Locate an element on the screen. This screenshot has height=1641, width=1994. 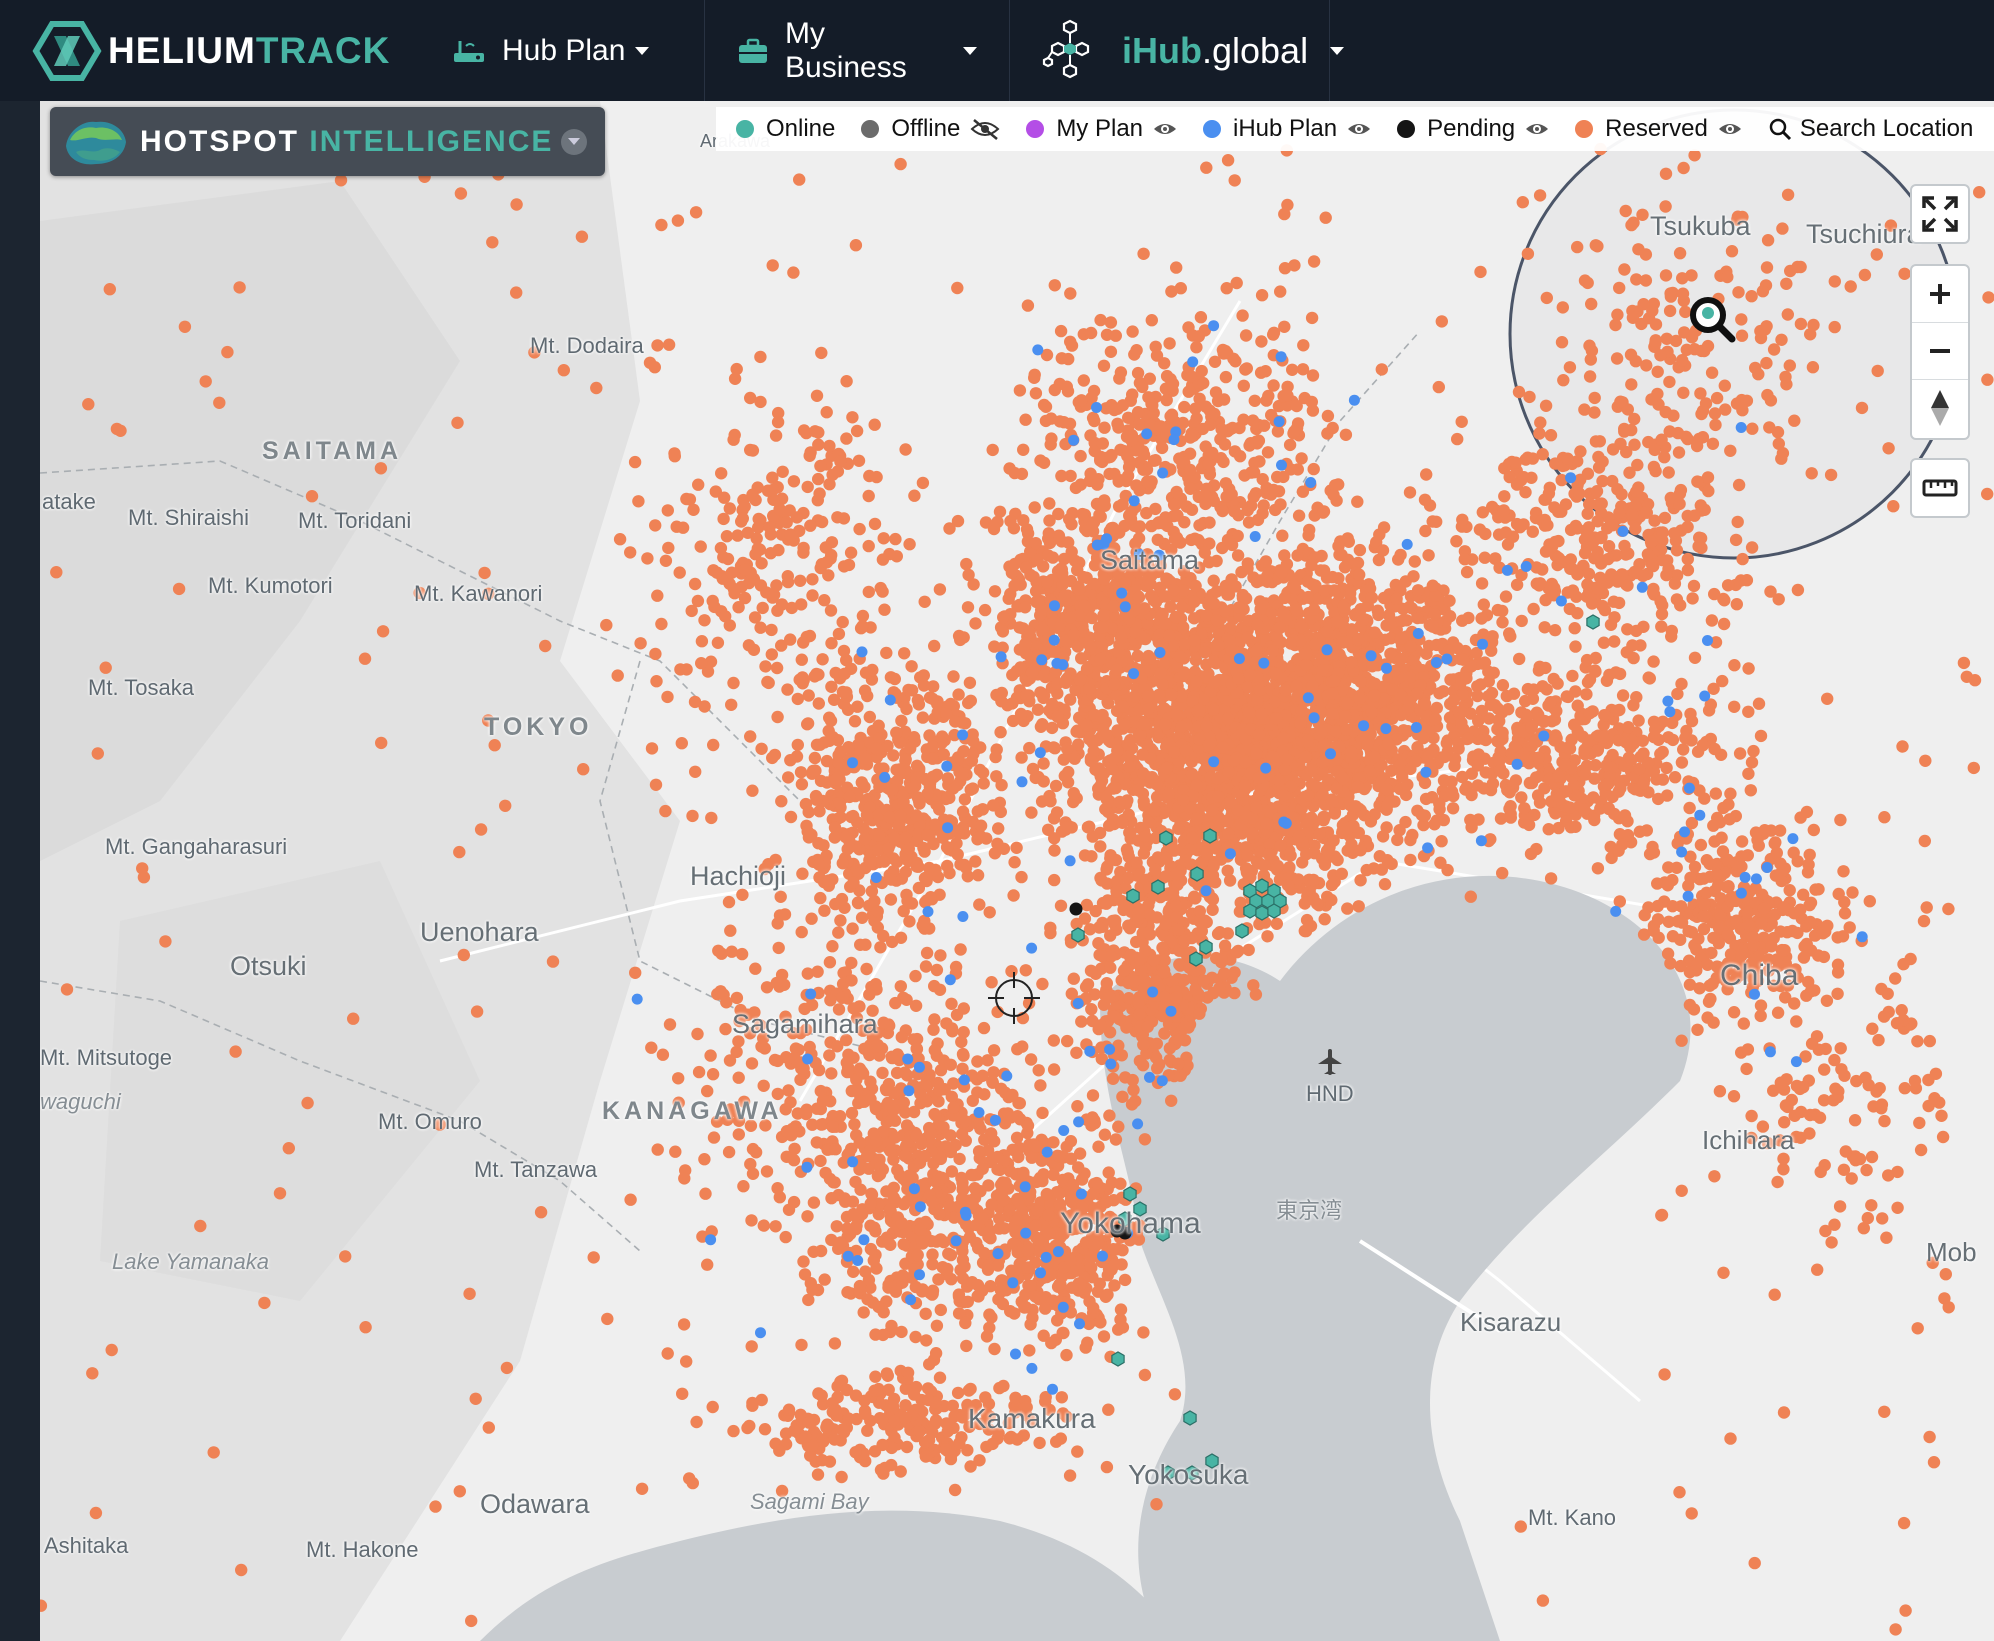
nav-my-business: My Business is located at coordinates (857, 50).